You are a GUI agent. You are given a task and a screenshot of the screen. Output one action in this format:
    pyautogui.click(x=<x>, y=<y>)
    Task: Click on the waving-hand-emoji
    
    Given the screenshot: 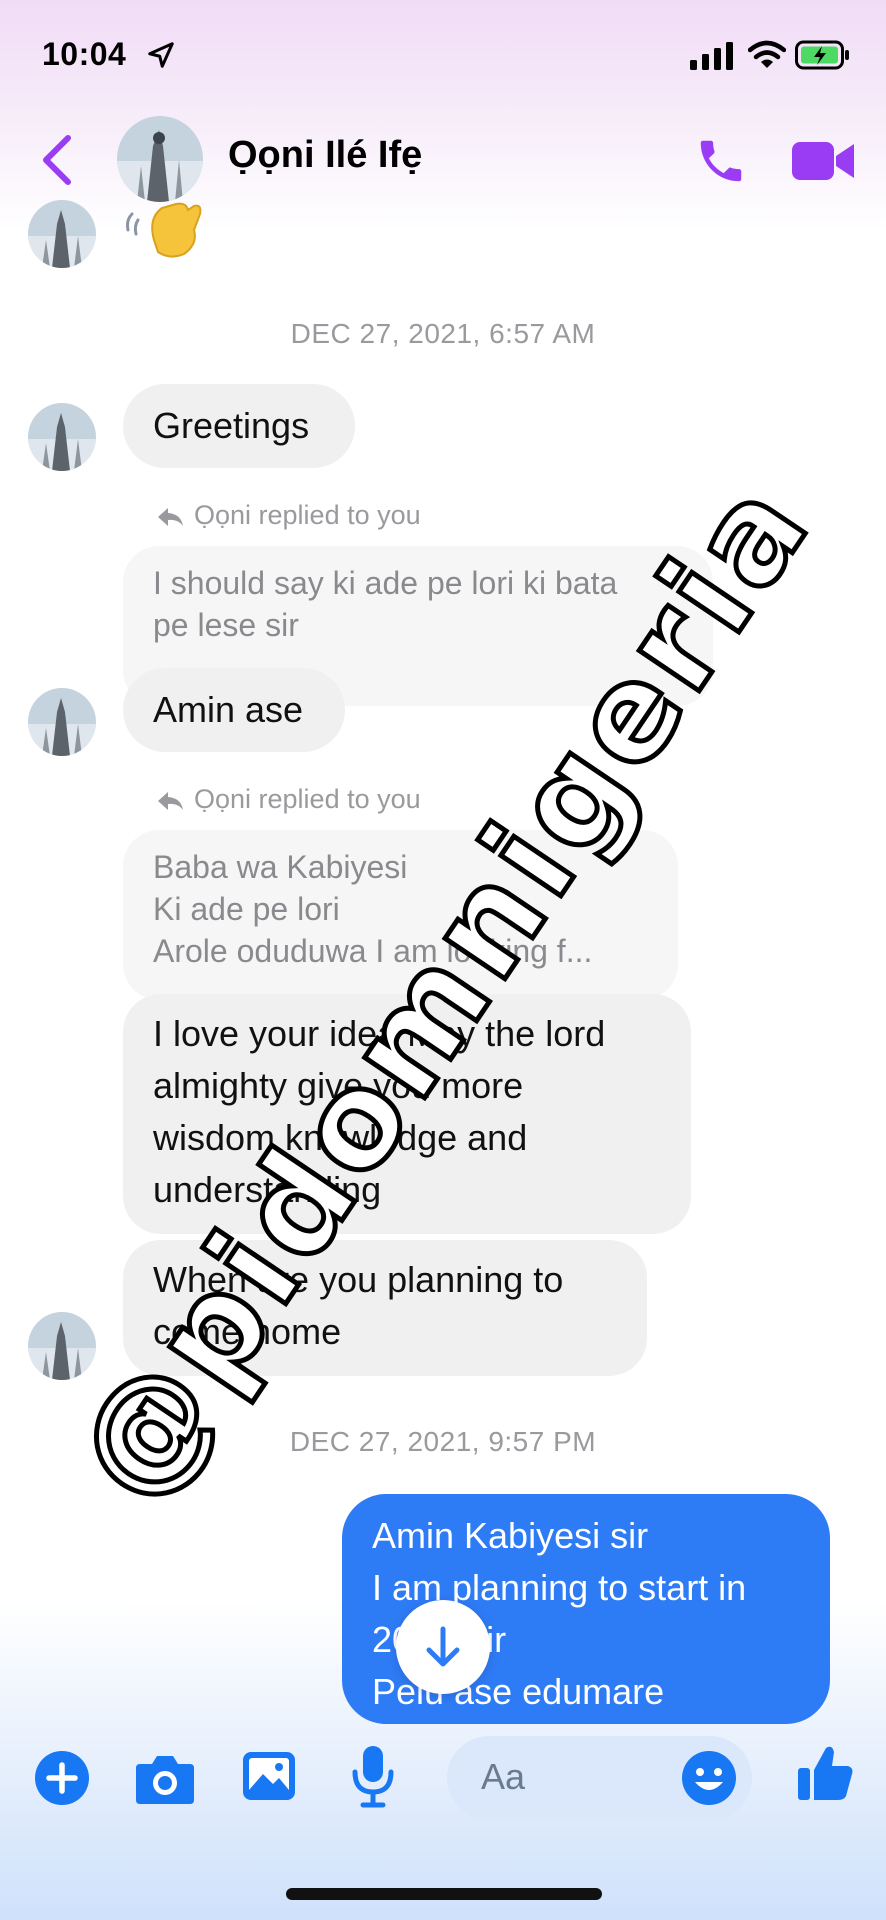 What is the action you would take?
    pyautogui.click(x=167, y=230)
    